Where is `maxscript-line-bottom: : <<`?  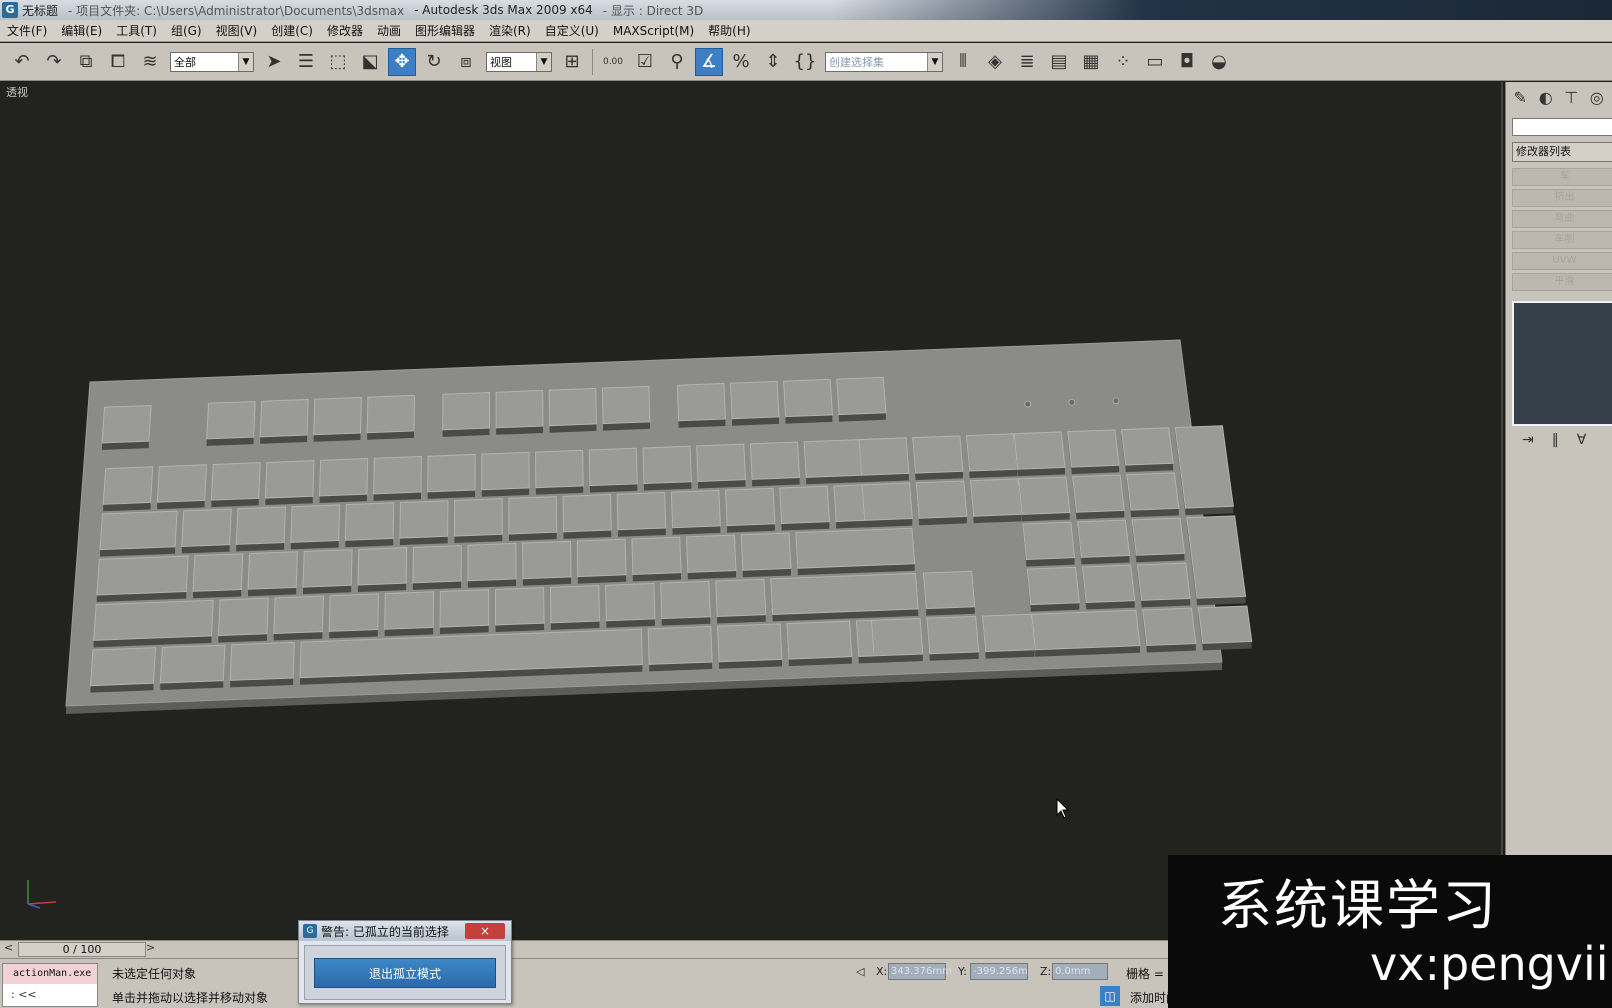
maxscript-line-bottom: : << is located at coordinates (50, 995).